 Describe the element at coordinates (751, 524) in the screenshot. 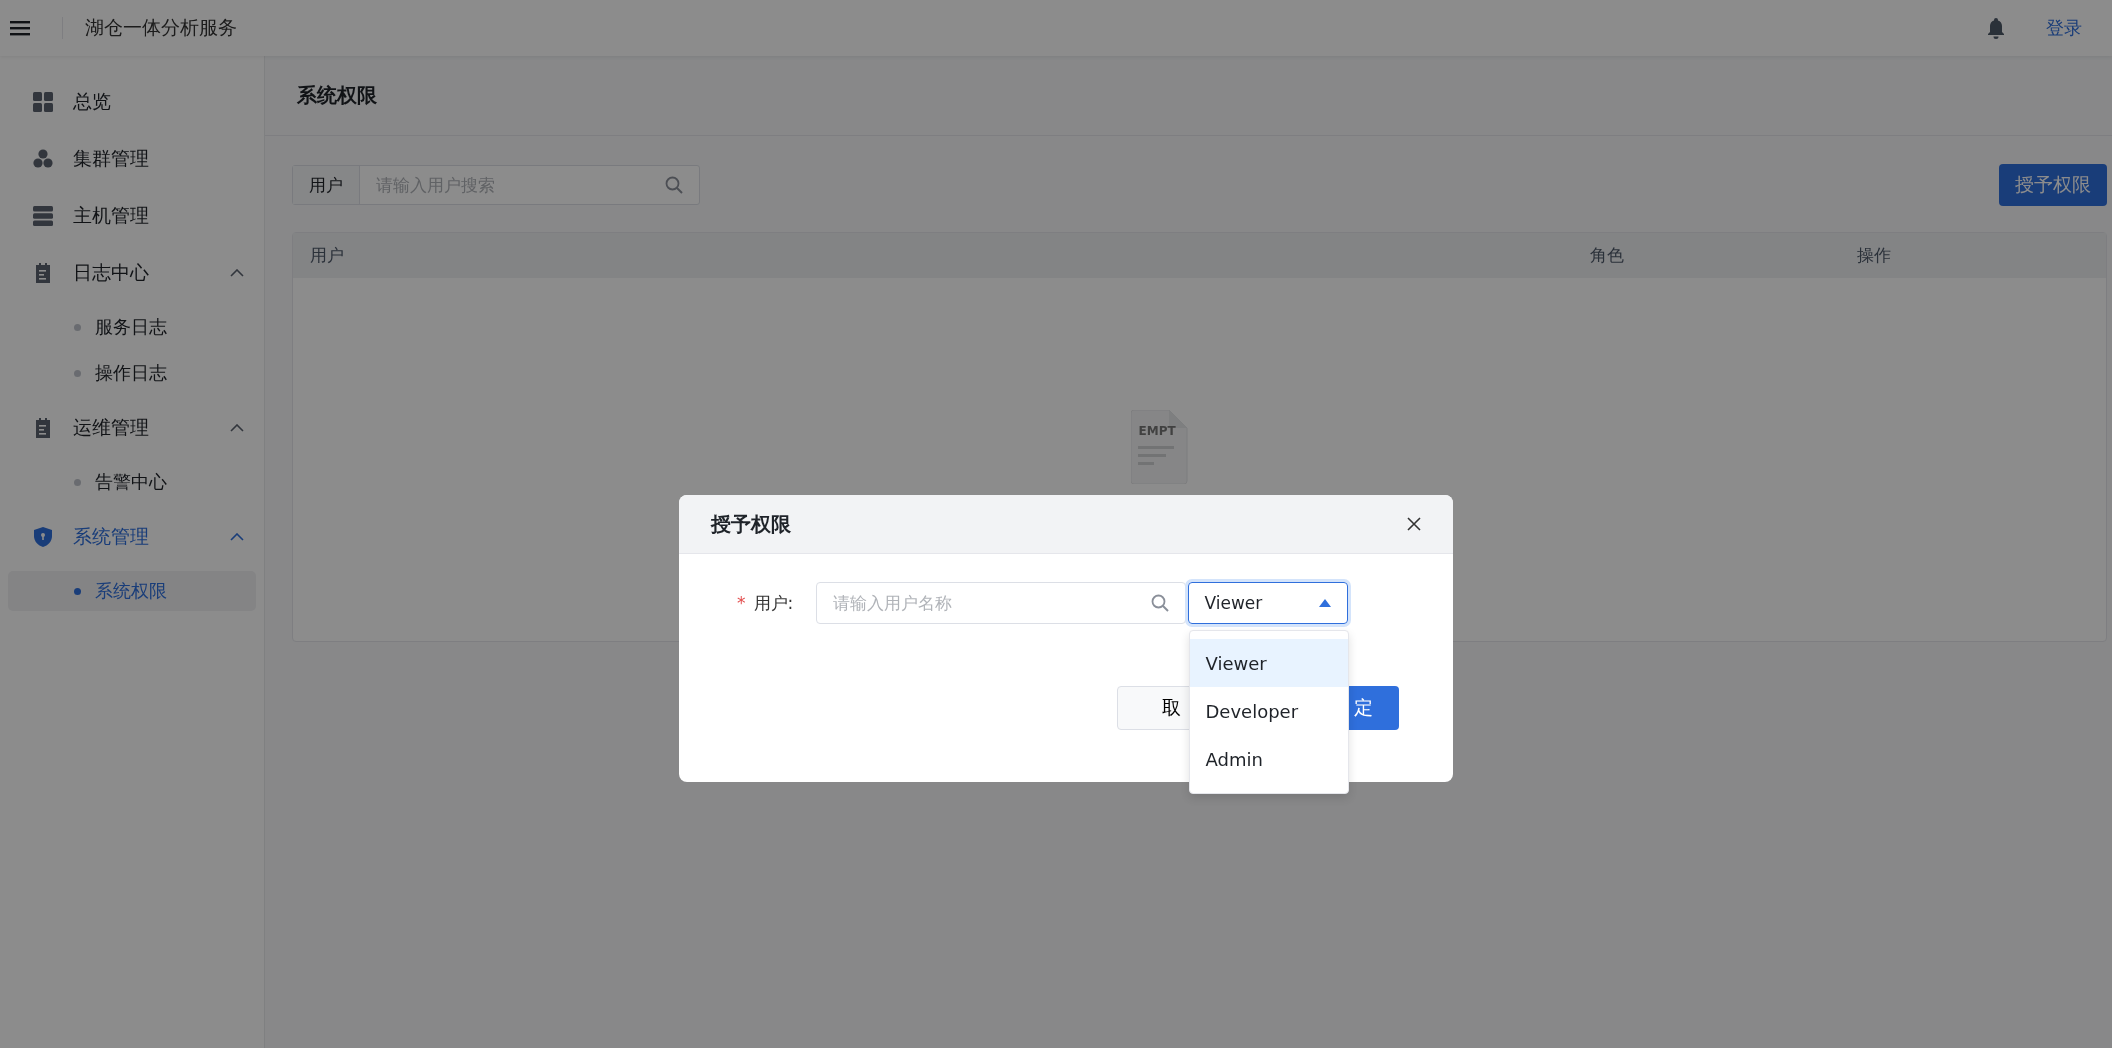

I see `dialog-title: 授予权限` at that location.